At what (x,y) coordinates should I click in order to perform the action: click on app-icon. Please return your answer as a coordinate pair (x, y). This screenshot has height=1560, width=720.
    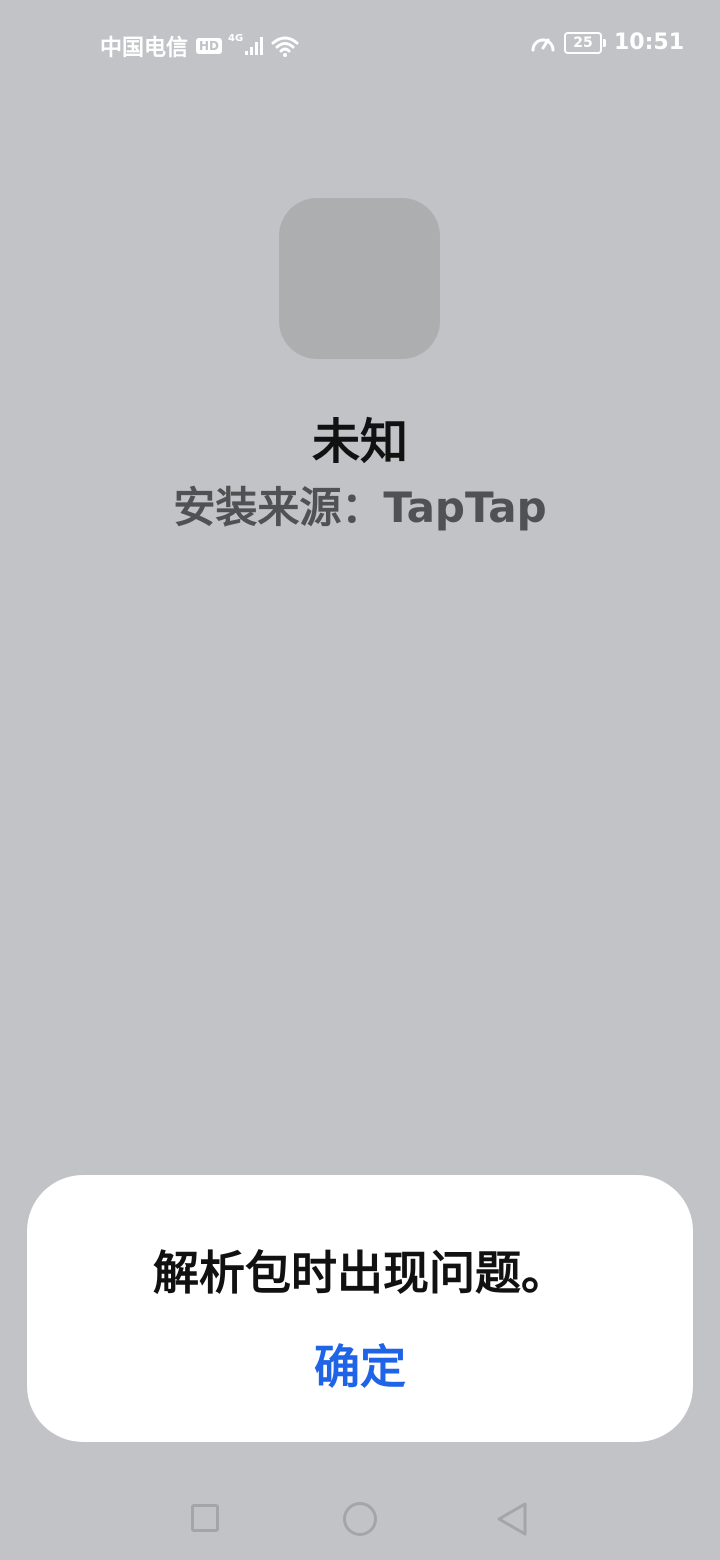
    Looking at the image, I should click on (359, 278).